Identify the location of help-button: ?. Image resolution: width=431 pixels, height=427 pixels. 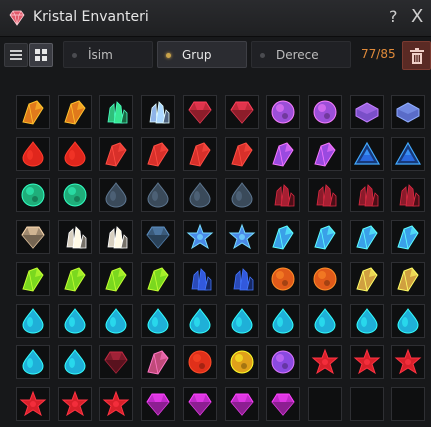
(393, 16).